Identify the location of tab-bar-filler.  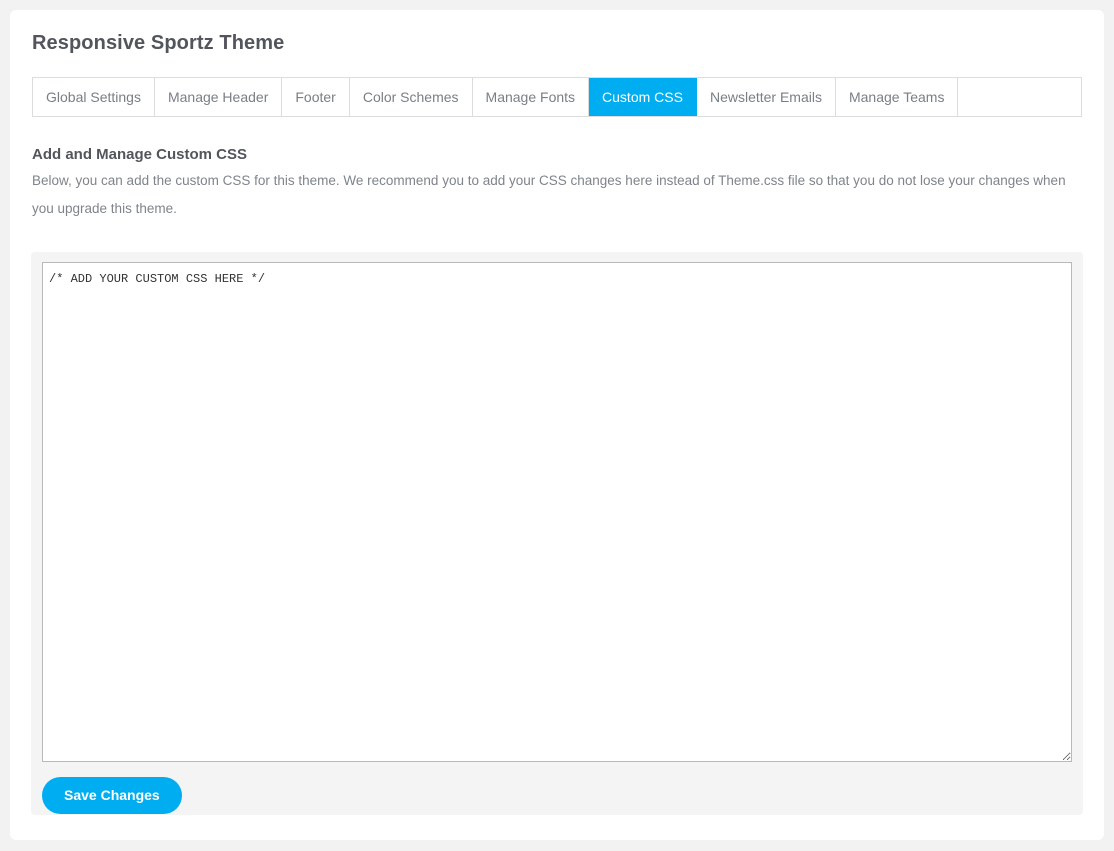
(1019, 97).